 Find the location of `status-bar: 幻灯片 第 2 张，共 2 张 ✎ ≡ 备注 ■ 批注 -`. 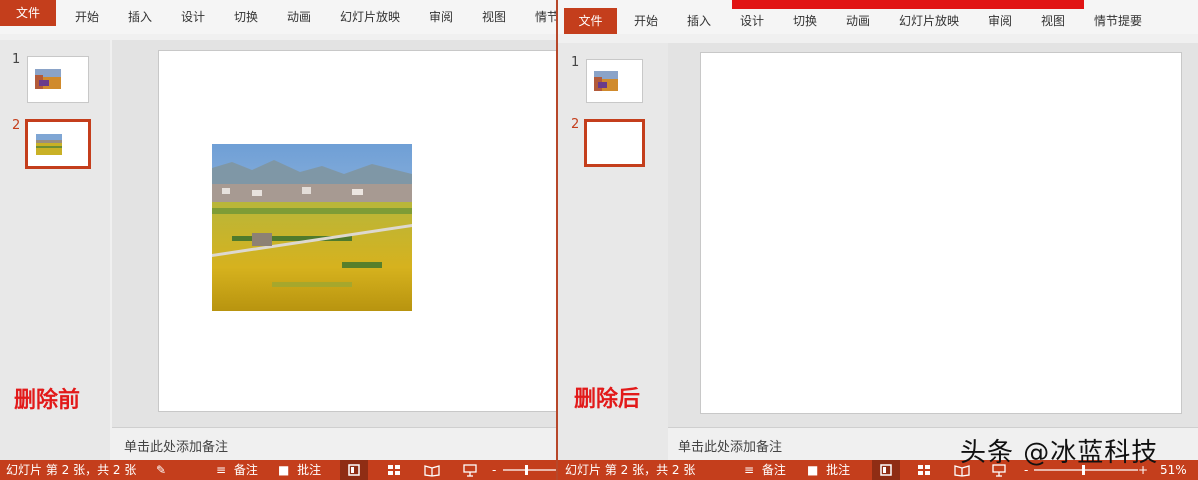

status-bar: 幻灯片 第 2 张，共 2 张 ✎ ≡ 备注 ■ 批注 - is located at coordinates (278, 470).